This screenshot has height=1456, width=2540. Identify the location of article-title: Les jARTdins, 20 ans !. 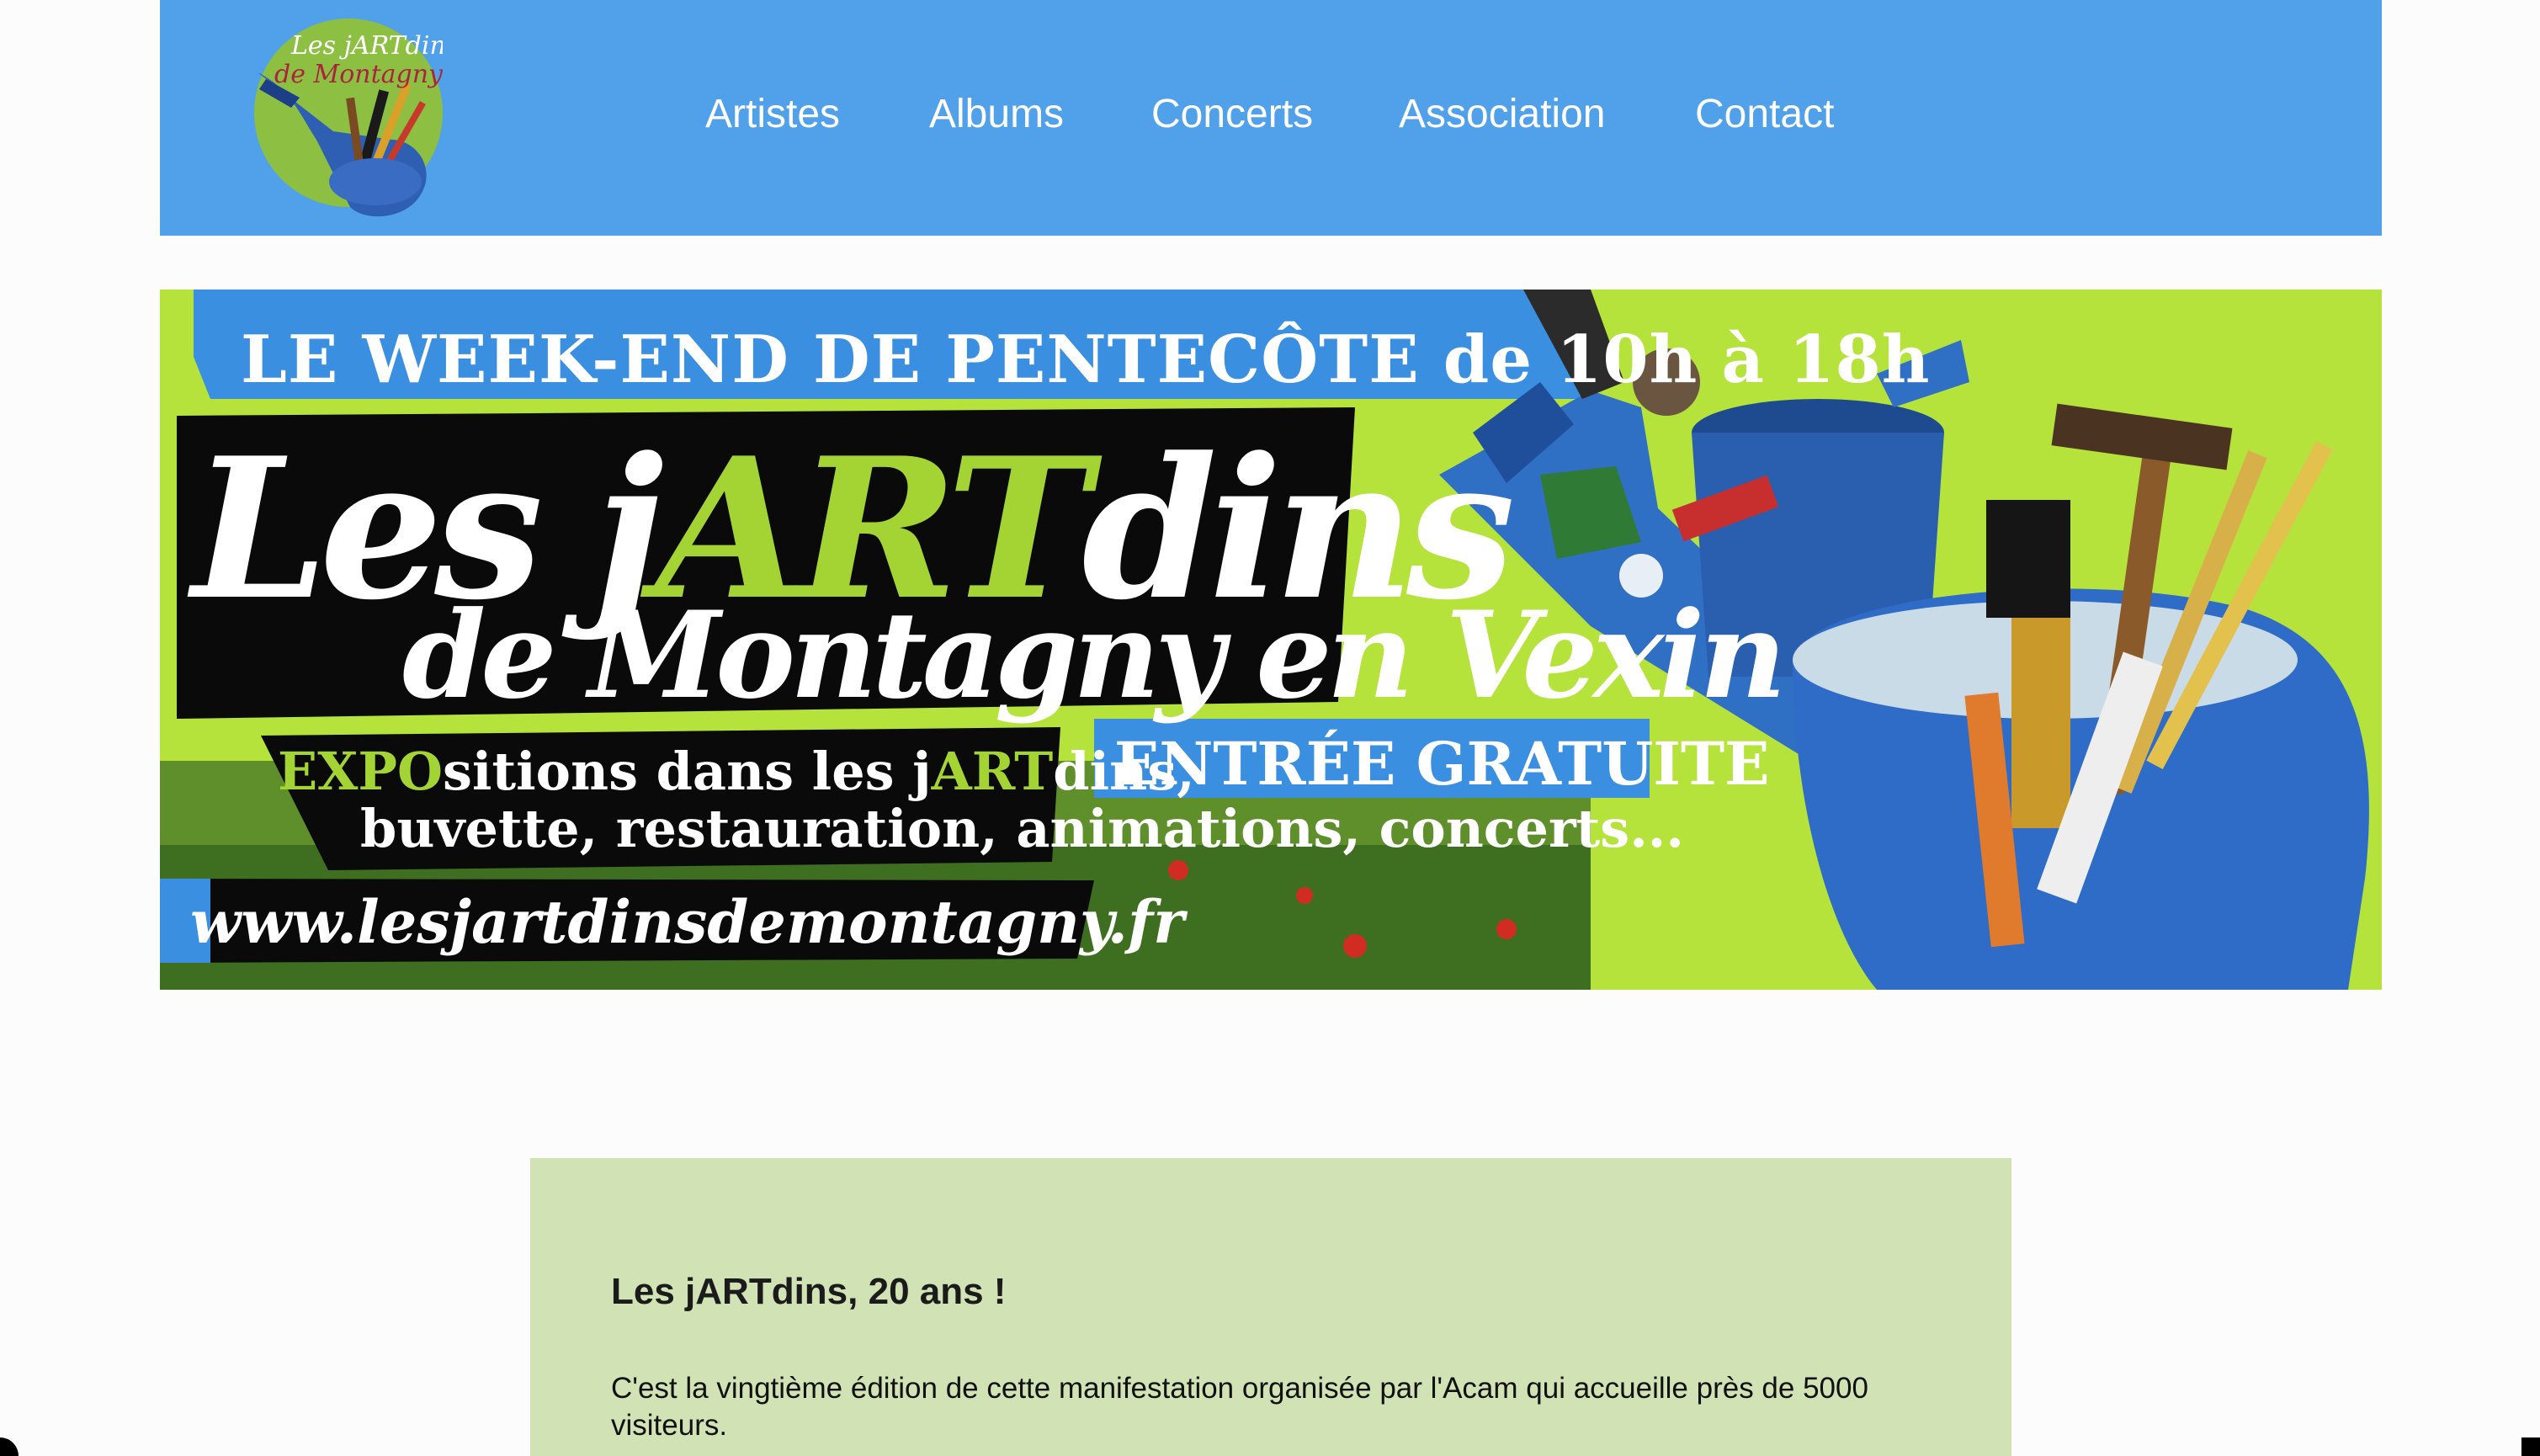
(809, 1291).